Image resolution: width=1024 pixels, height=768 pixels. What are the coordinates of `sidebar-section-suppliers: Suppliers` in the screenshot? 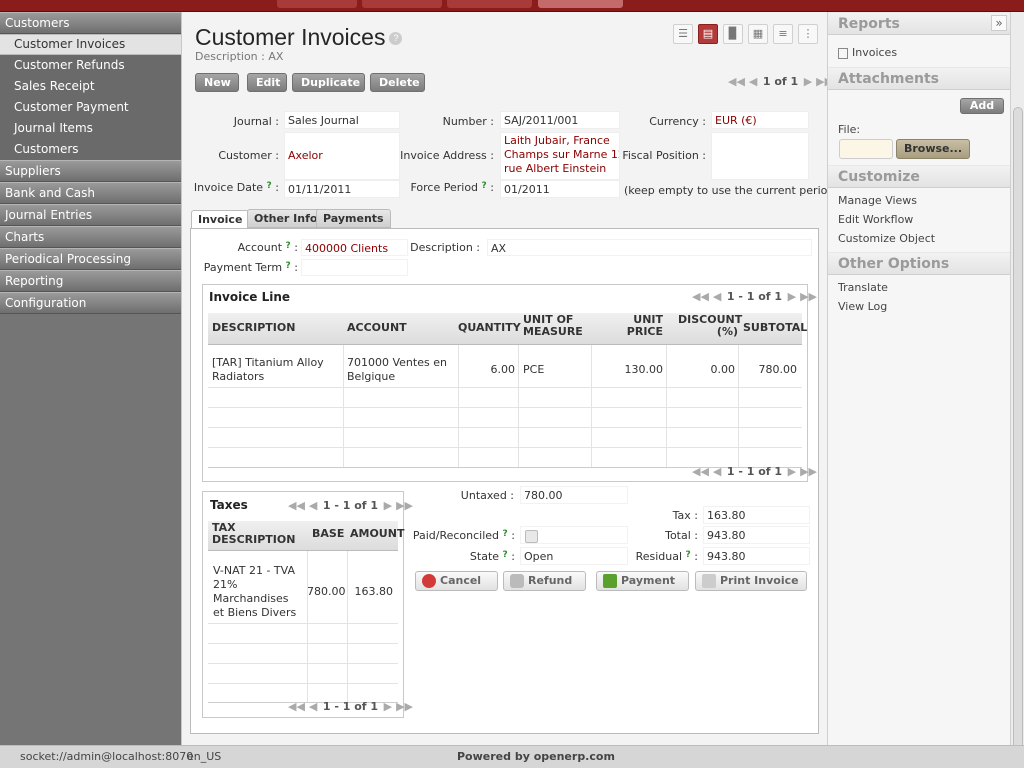 It's located at (90, 171).